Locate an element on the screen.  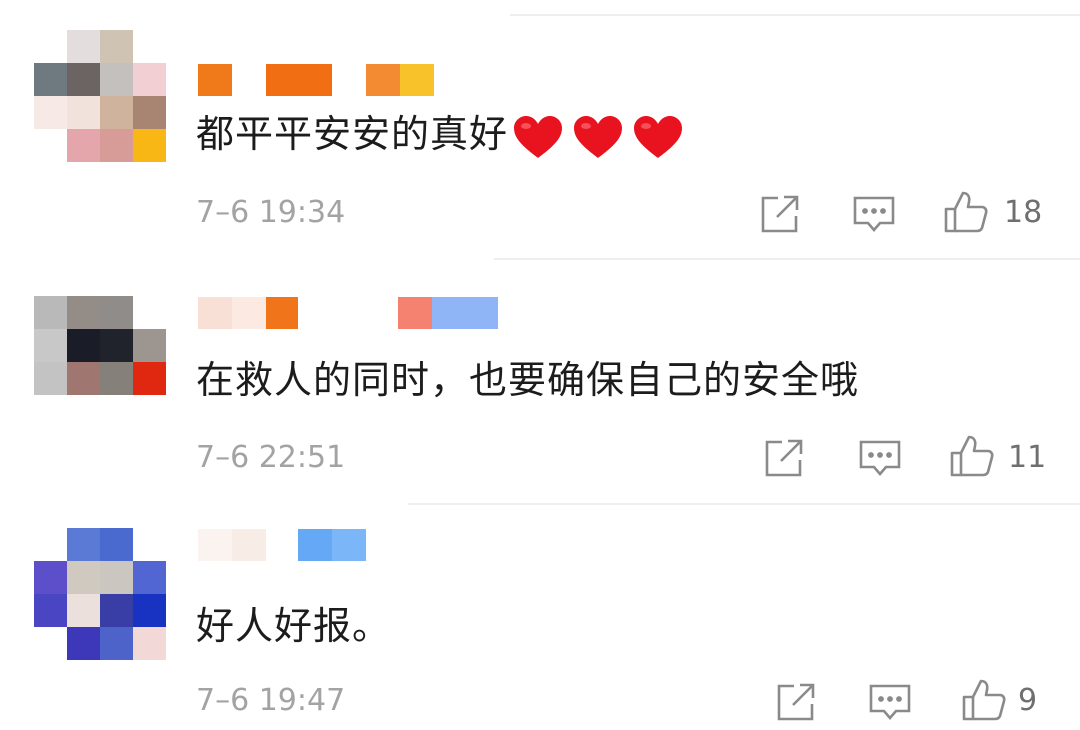
hearts-emoji is located at coordinates (602, 136).